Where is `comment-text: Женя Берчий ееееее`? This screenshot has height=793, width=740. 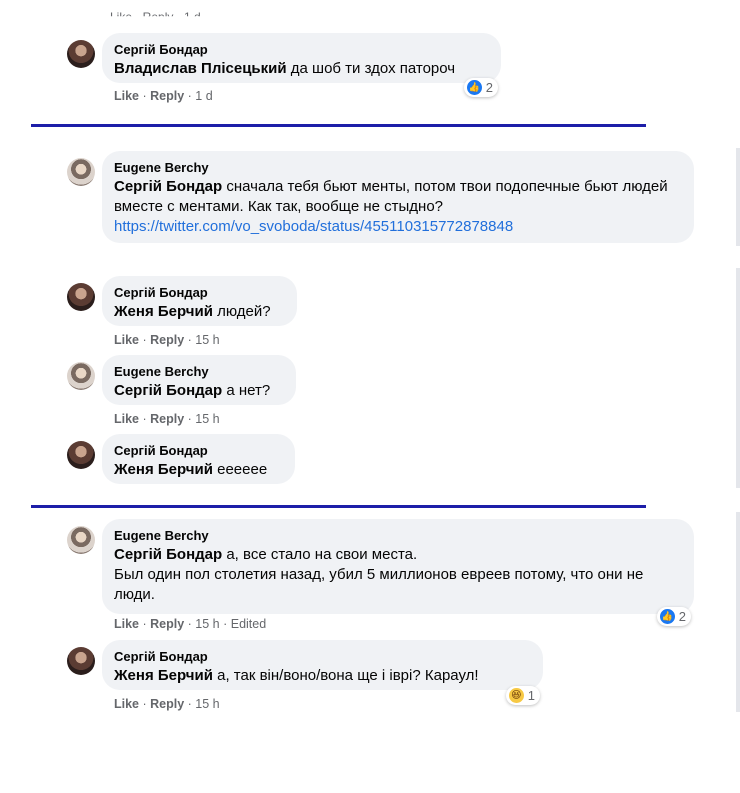 comment-text: Женя Берчий ееееее is located at coordinates (191, 469).